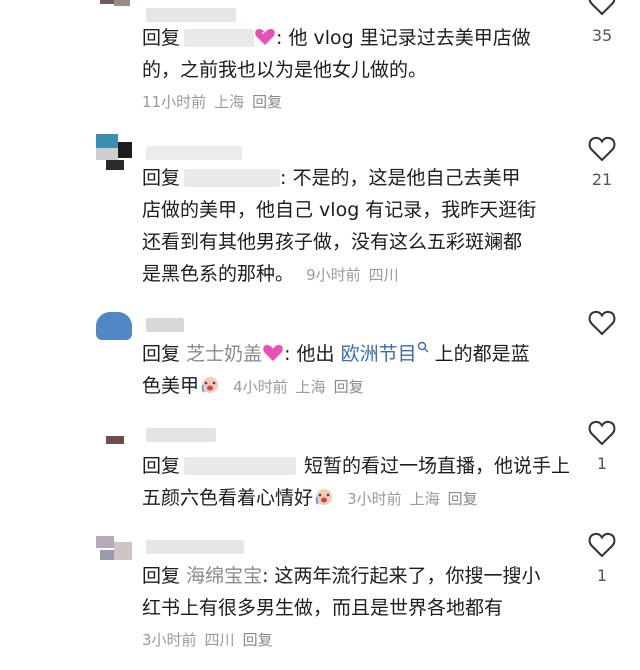  Describe the element at coordinates (333, 275) in the screenshot. I see `timestamp: 9小时前` at that location.